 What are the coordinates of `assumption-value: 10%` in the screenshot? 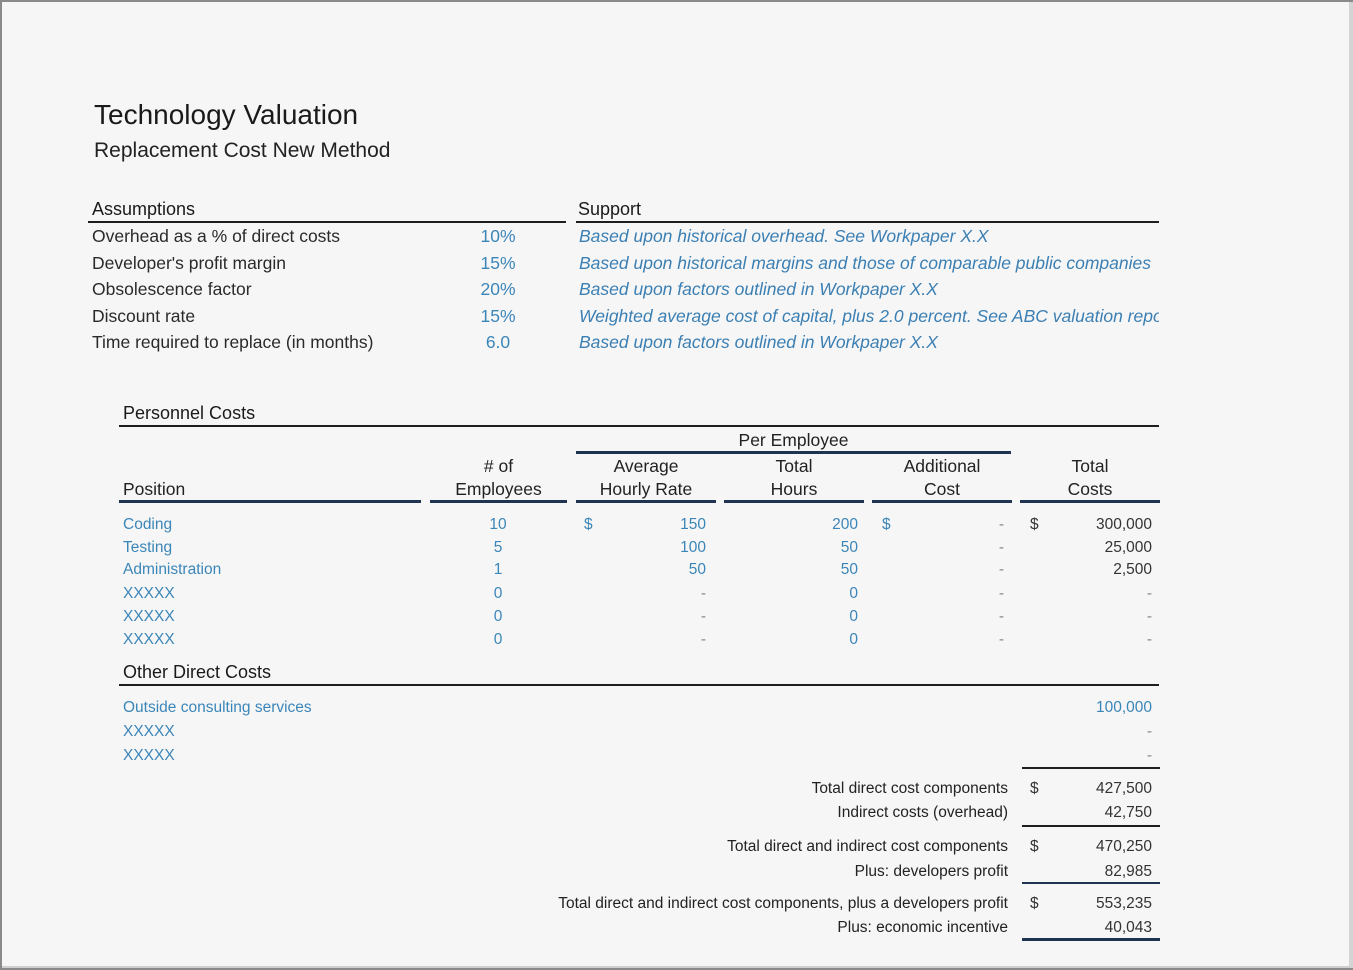 It's located at (498, 236).